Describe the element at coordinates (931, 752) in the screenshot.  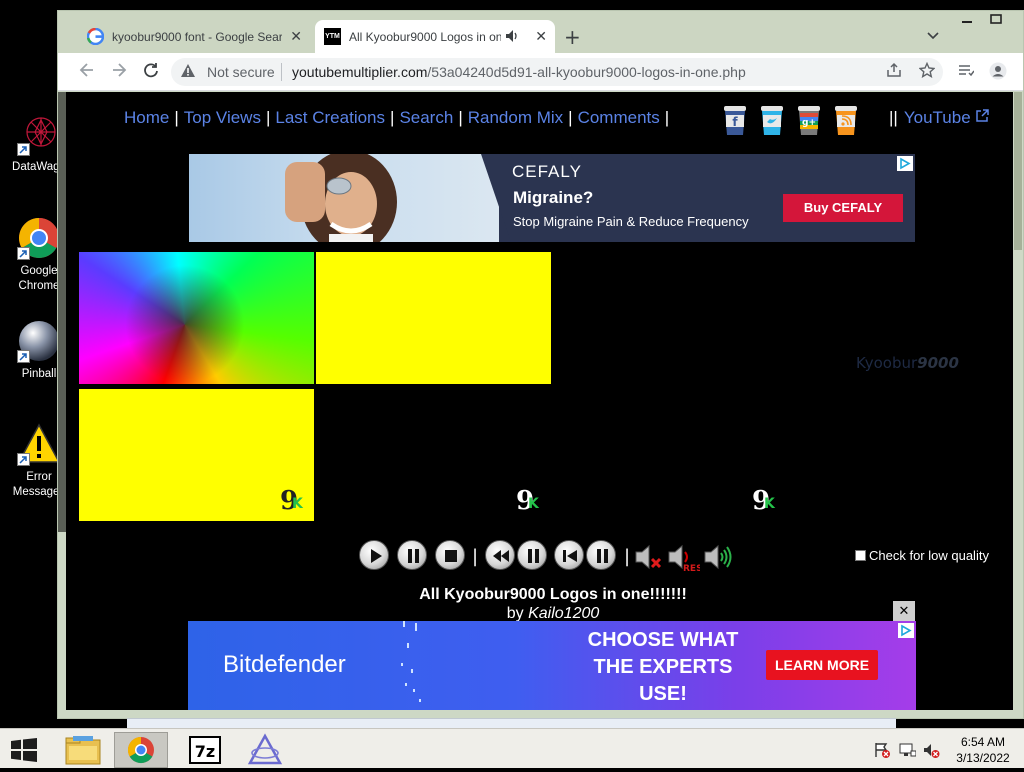
I see `volume-muted-icon` at that location.